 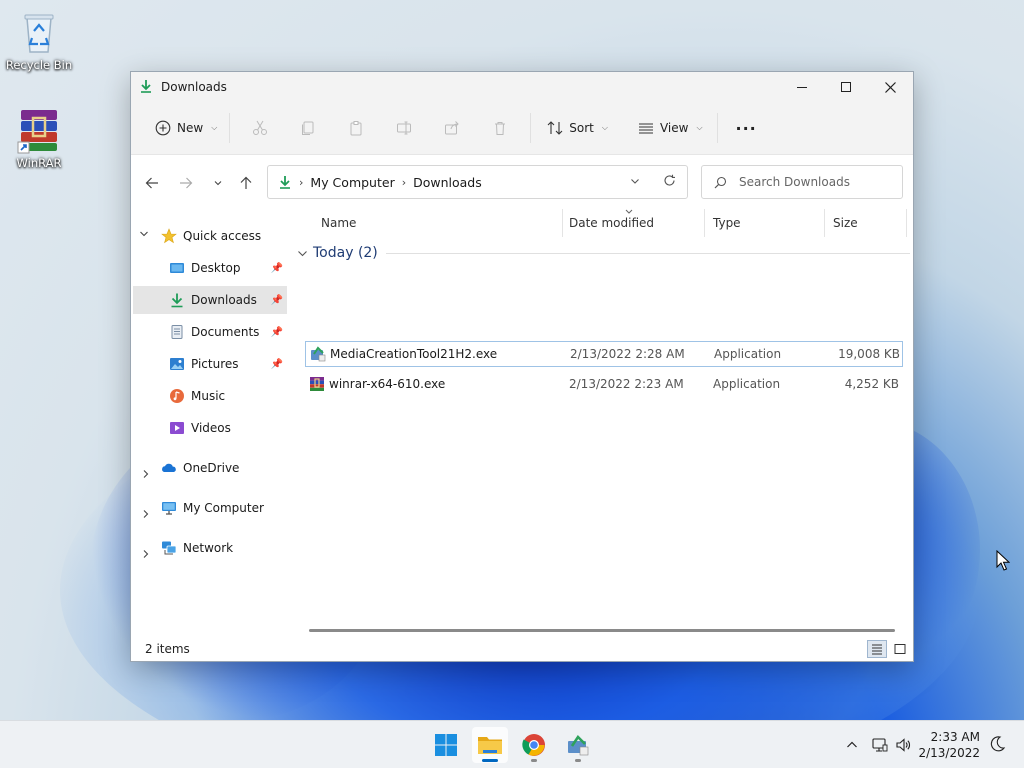 What do you see at coordinates (647, 253) in the screenshot?
I see `group-divider` at bounding box center [647, 253].